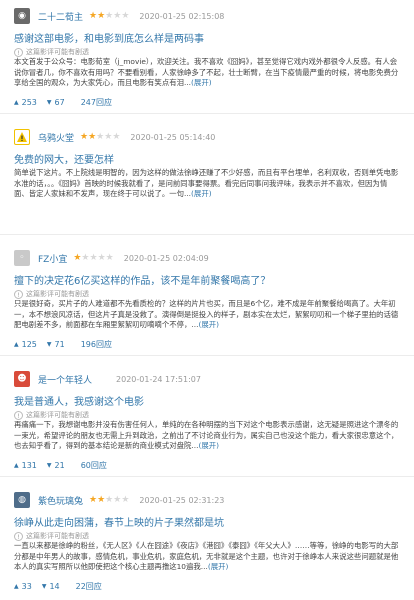 The height and width of the screenshot is (600, 414). What do you see at coordinates (158, 379) in the screenshot?
I see `review-date: 2020-01-24 17:51:07` at bounding box center [158, 379].